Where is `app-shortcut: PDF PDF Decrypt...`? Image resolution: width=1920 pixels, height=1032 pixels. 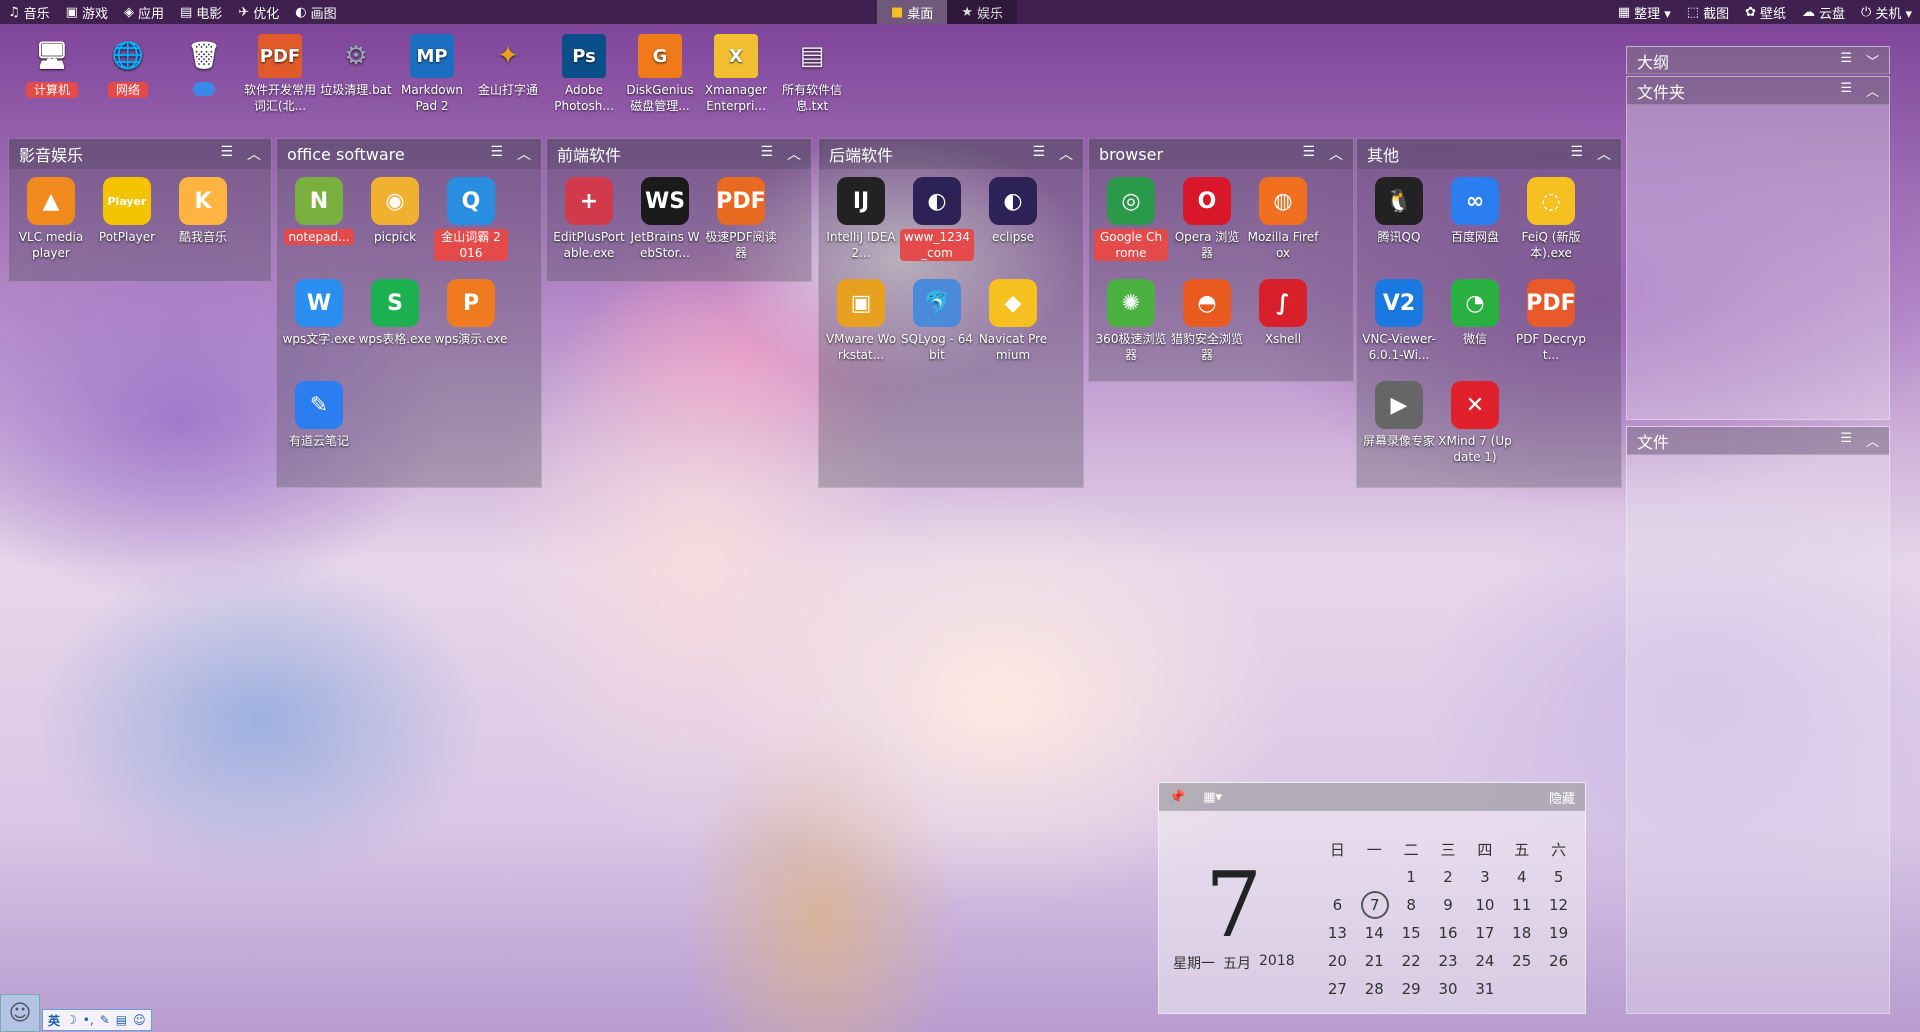 app-shortcut: PDF PDF Decrypt... is located at coordinates (1551, 330).